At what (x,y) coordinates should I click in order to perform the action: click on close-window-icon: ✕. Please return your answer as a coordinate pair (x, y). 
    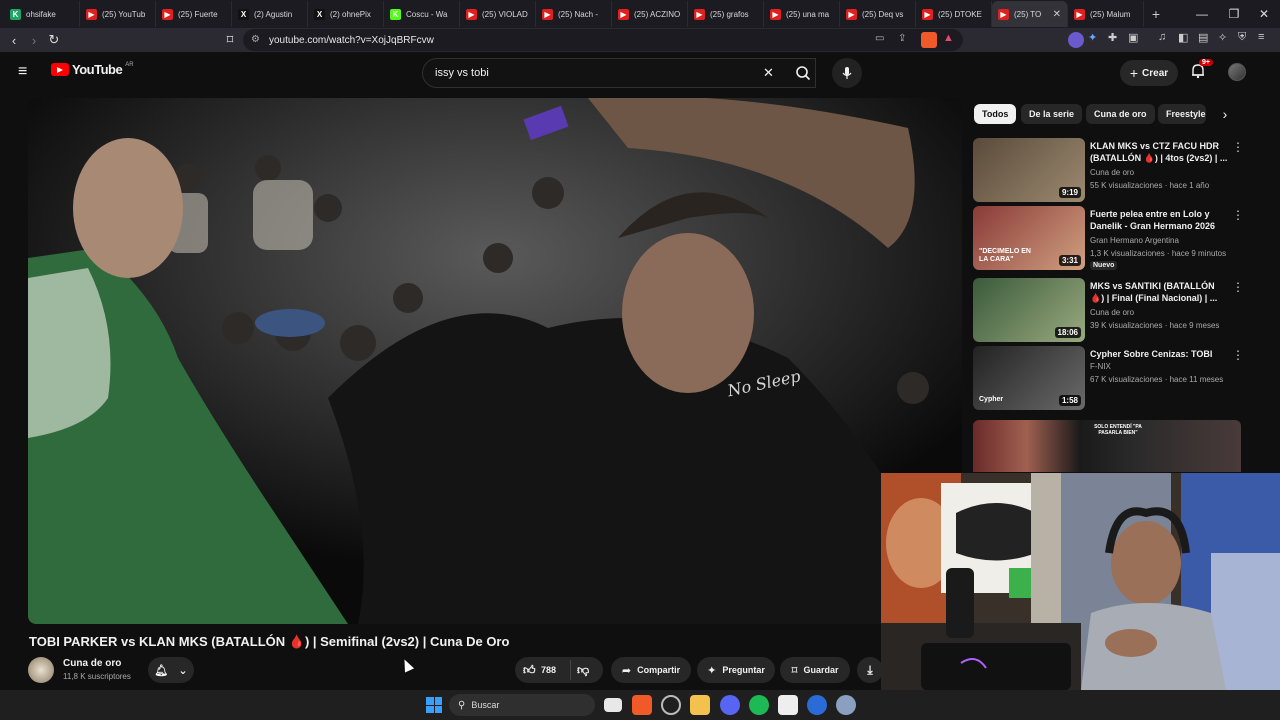
    Looking at the image, I should click on (1264, 14).